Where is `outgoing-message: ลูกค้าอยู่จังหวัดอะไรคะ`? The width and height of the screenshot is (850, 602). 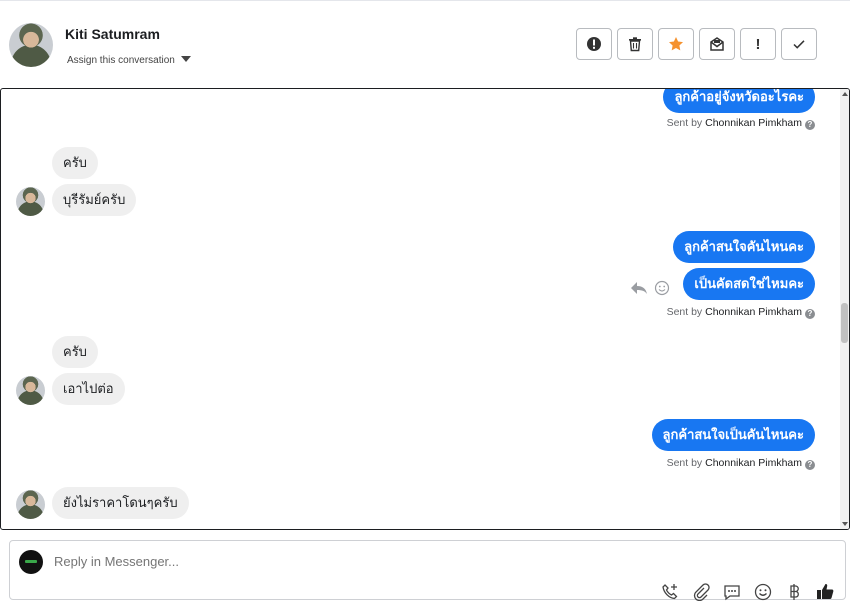 outgoing-message: ลูกค้าอยู่จังหวัดอะไรคะ is located at coordinates (739, 101).